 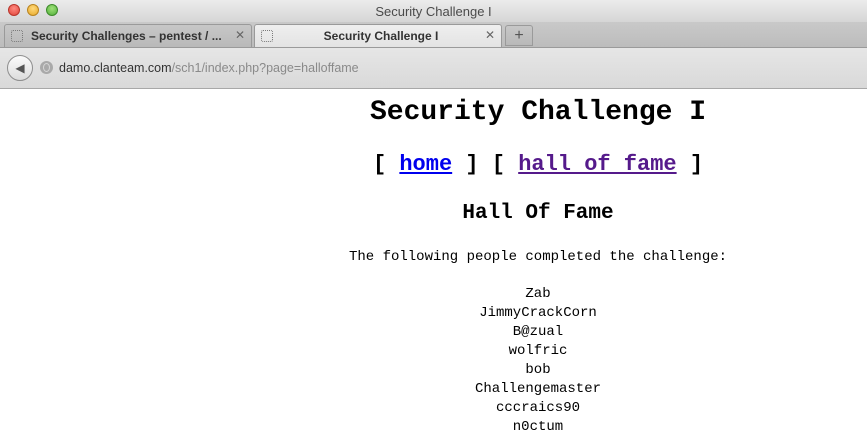 I want to click on page-nav: [ home ] [ hall of fame ], so click(x=433, y=164).